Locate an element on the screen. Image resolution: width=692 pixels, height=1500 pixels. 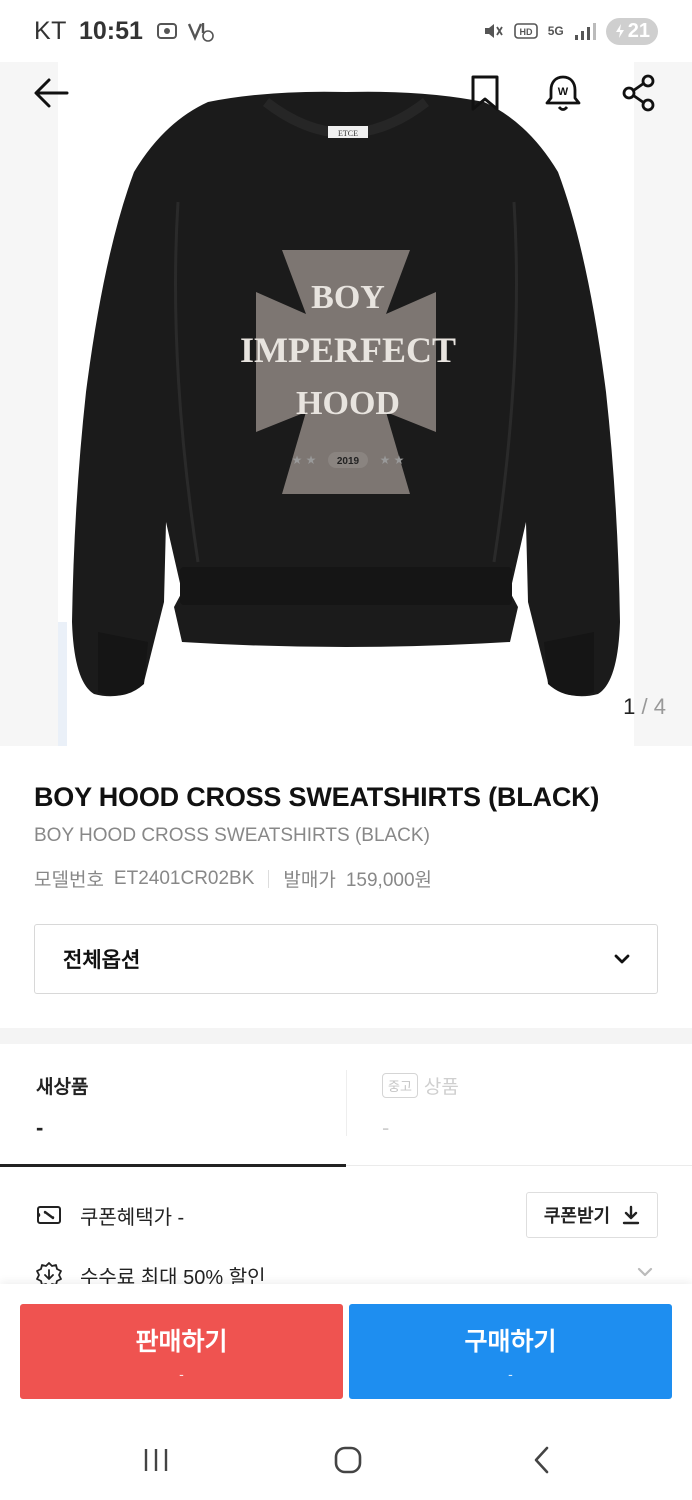
price-alert-button: W is located at coordinates (563, 93).